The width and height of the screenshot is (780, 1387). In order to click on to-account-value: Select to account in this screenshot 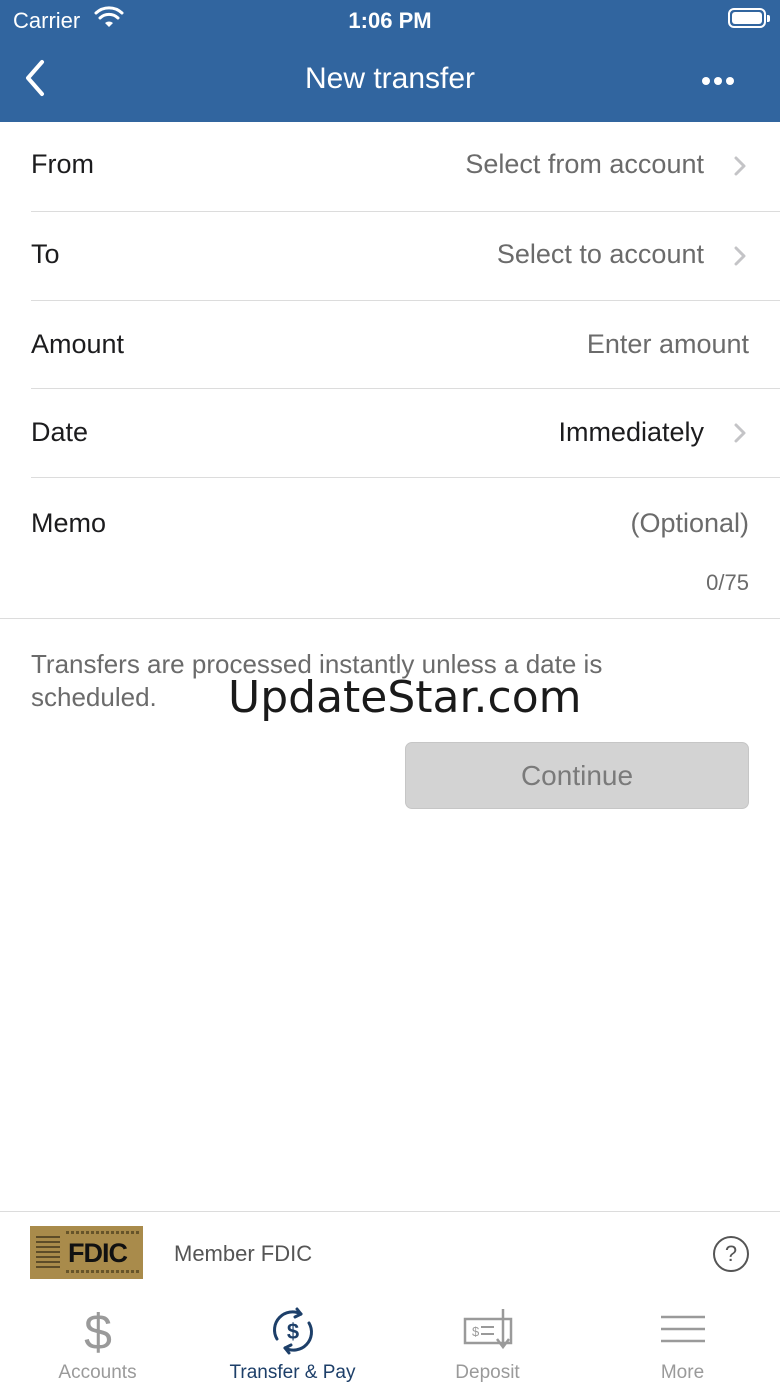, I will do `click(600, 254)`.